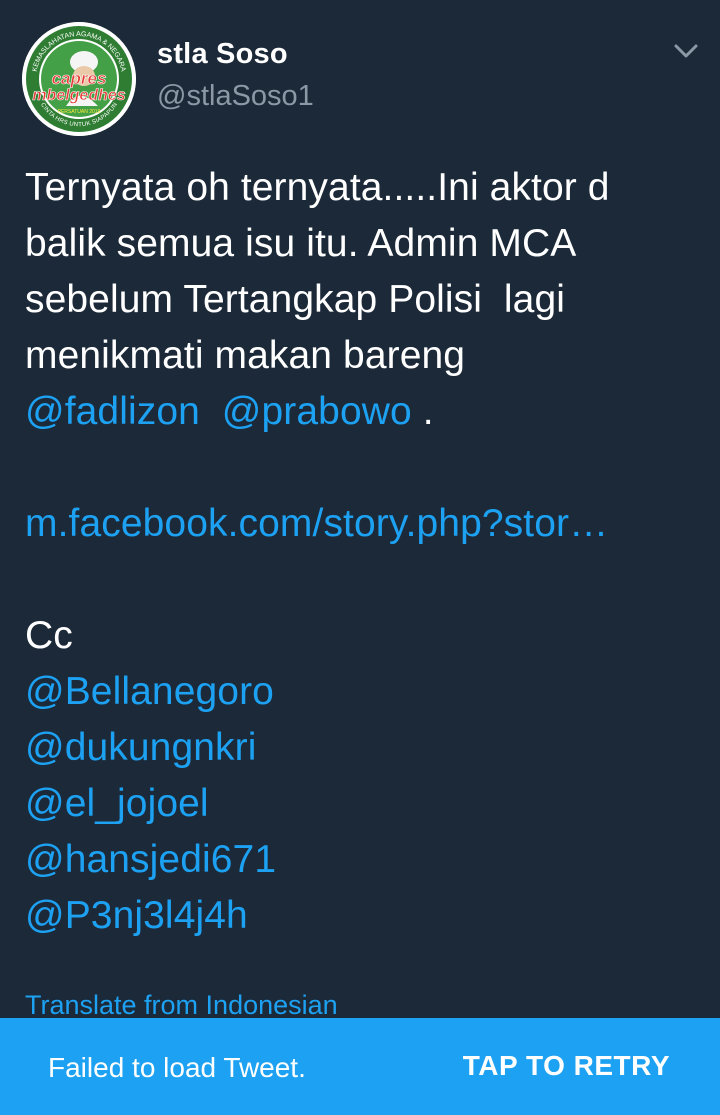 This screenshot has width=720, height=1115. What do you see at coordinates (686, 51) in the screenshot?
I see `chevron-down-icon` at bounding box center [686, 51].